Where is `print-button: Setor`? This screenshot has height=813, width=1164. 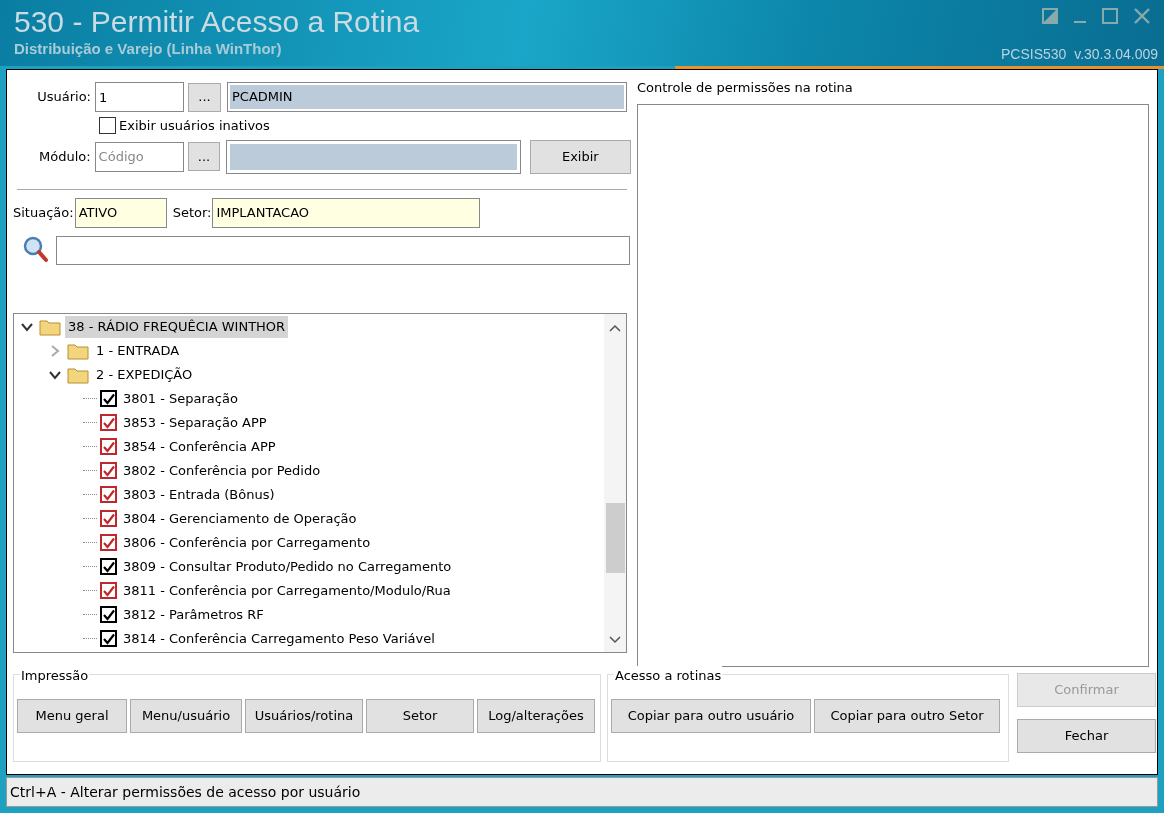
print-button: Setor is located at coordinates (420, 716).